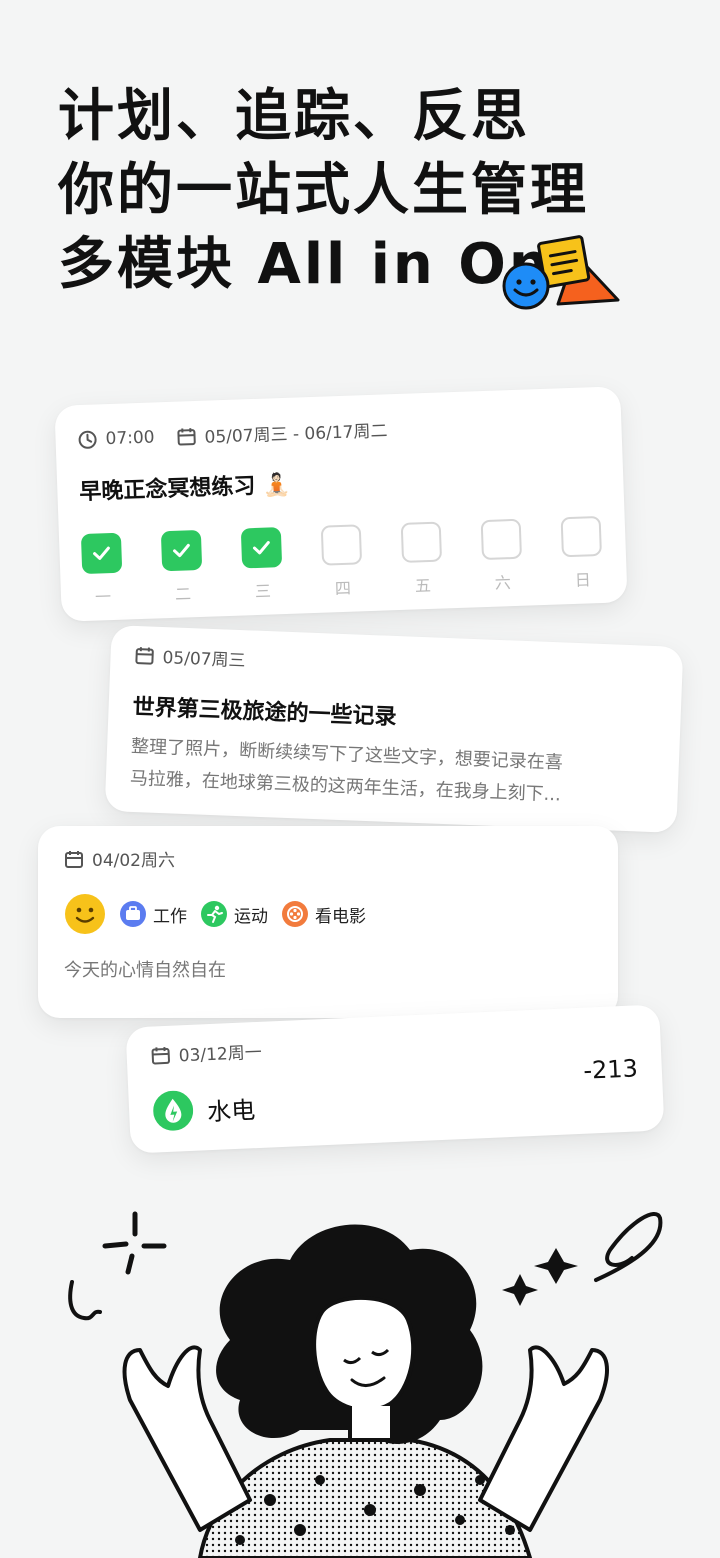 The height and width of the screenshot is (1558, 720). I want to click on mood-tag-label: 工作, so click(170, 916).